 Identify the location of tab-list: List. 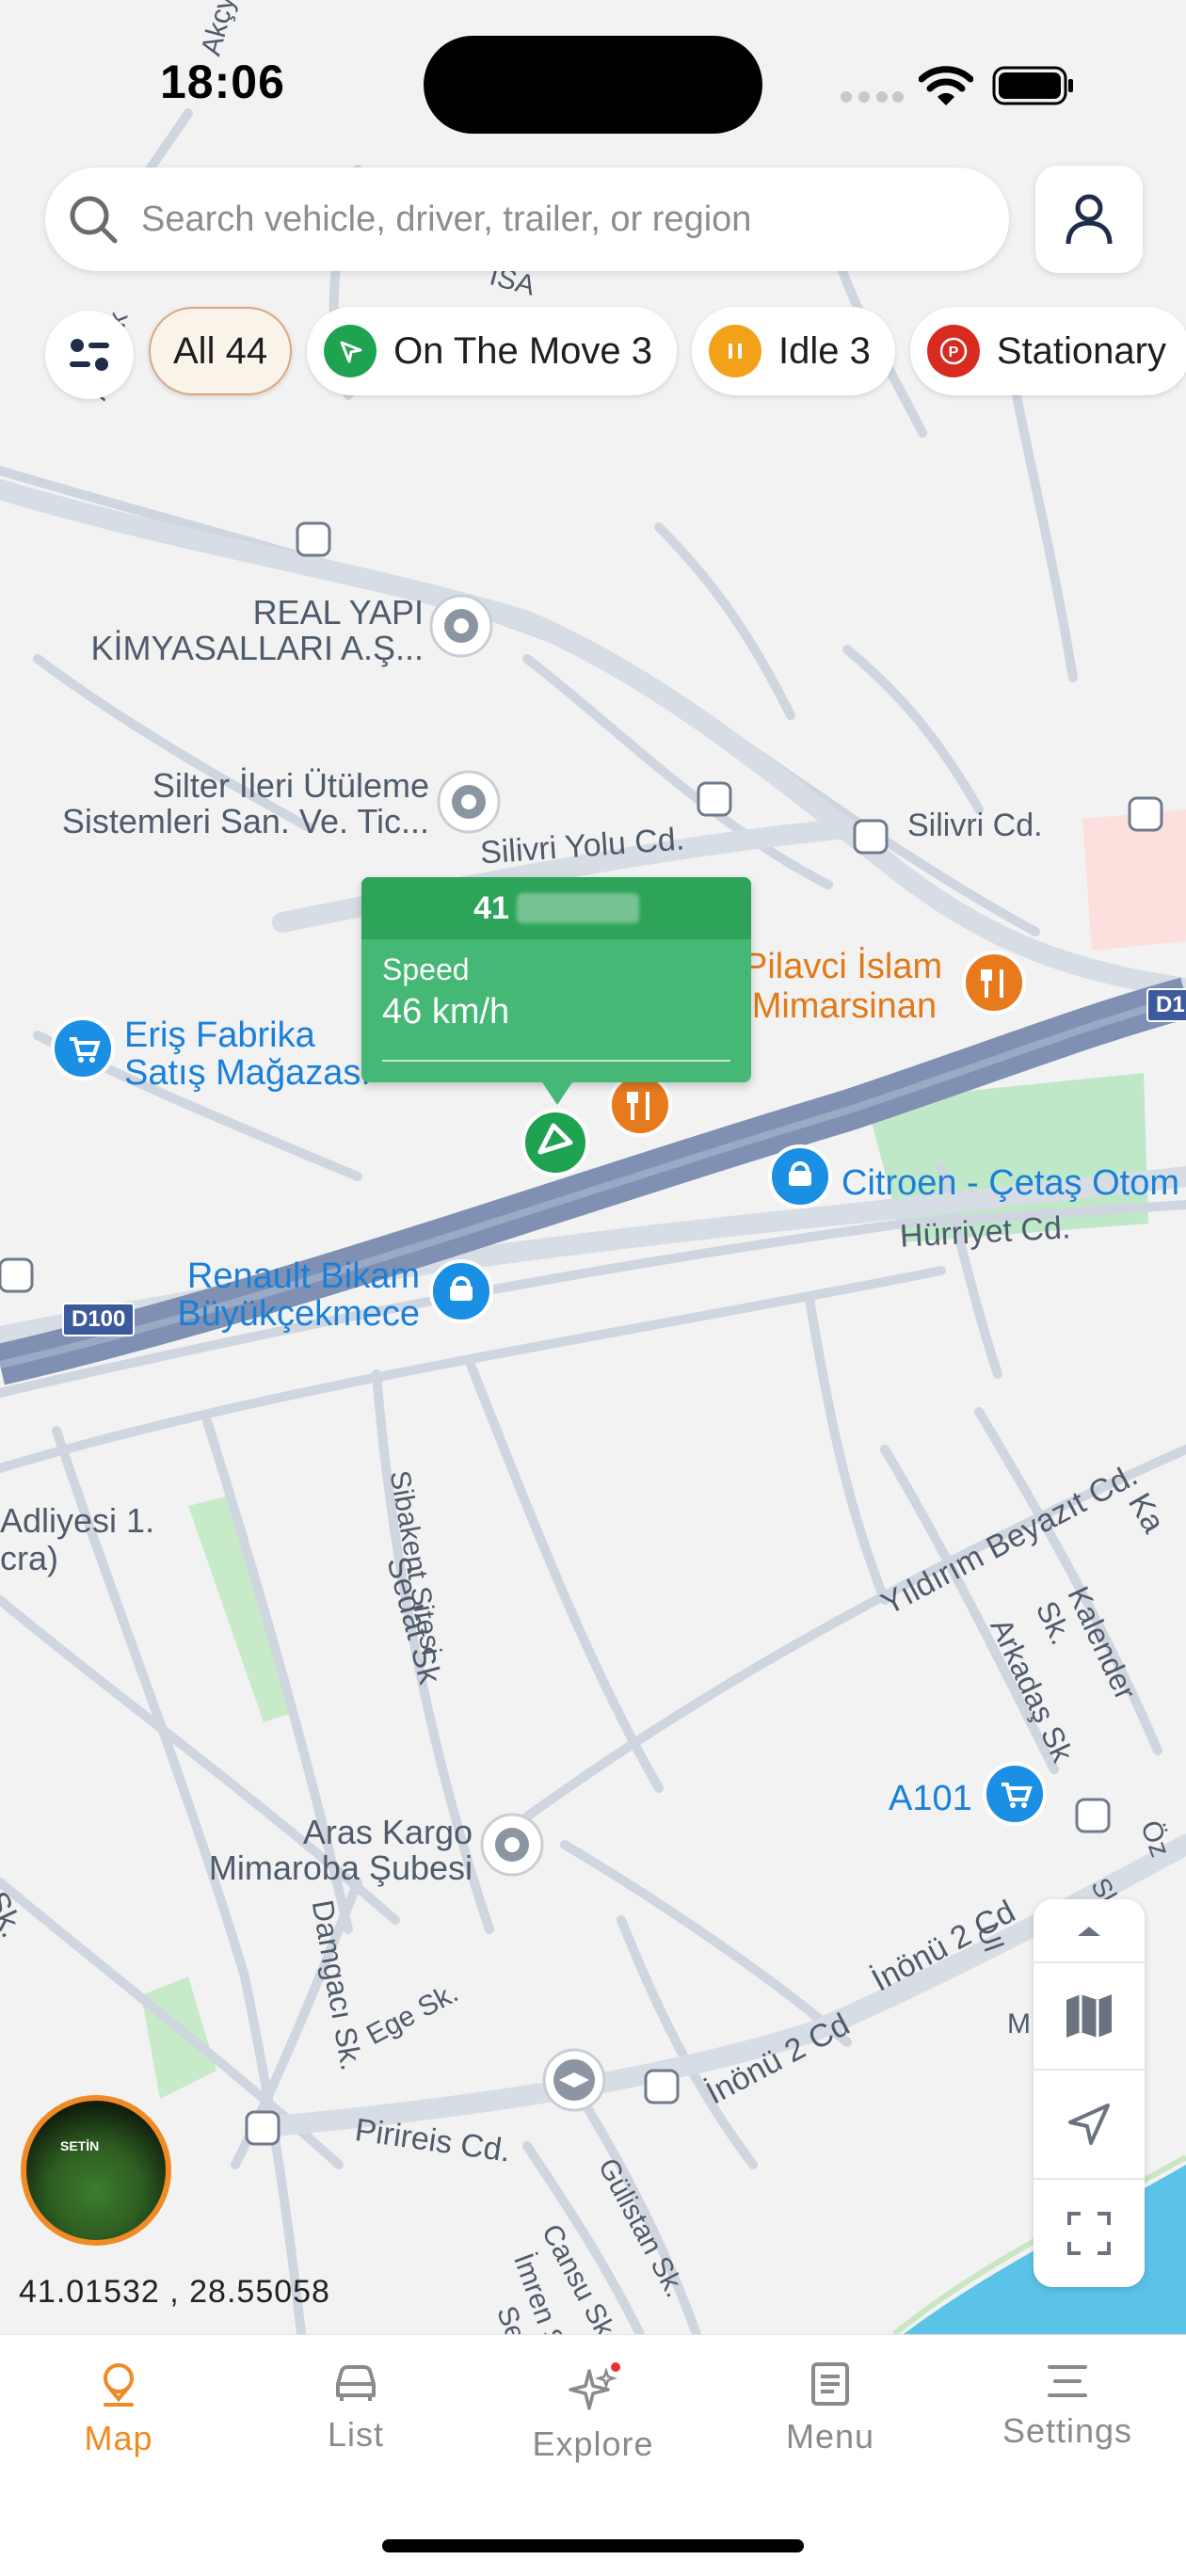
(356, 2408).